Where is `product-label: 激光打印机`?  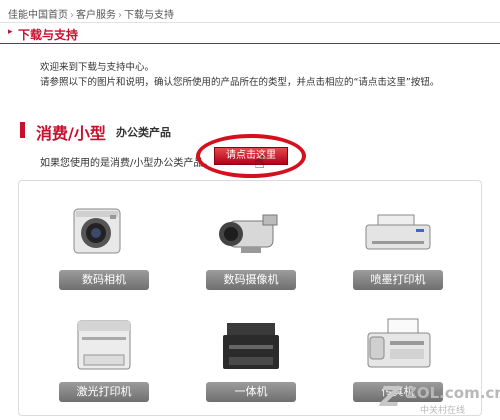 product-label: 激光打印机 is located at coordinates (104, 392).